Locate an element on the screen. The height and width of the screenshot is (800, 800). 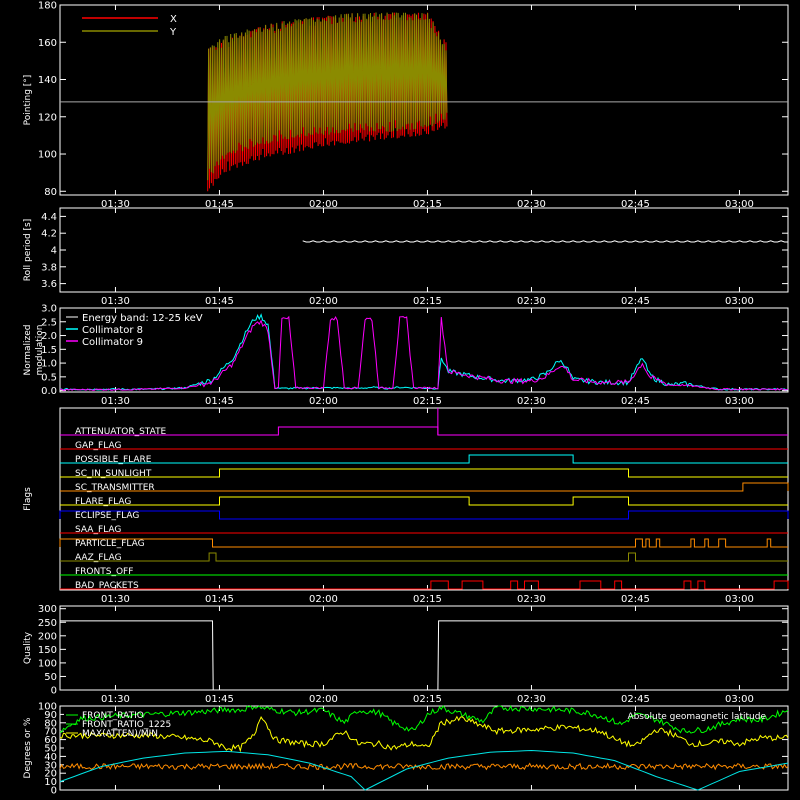
flag-line-flare-flag is located at coordinates (424, 501).